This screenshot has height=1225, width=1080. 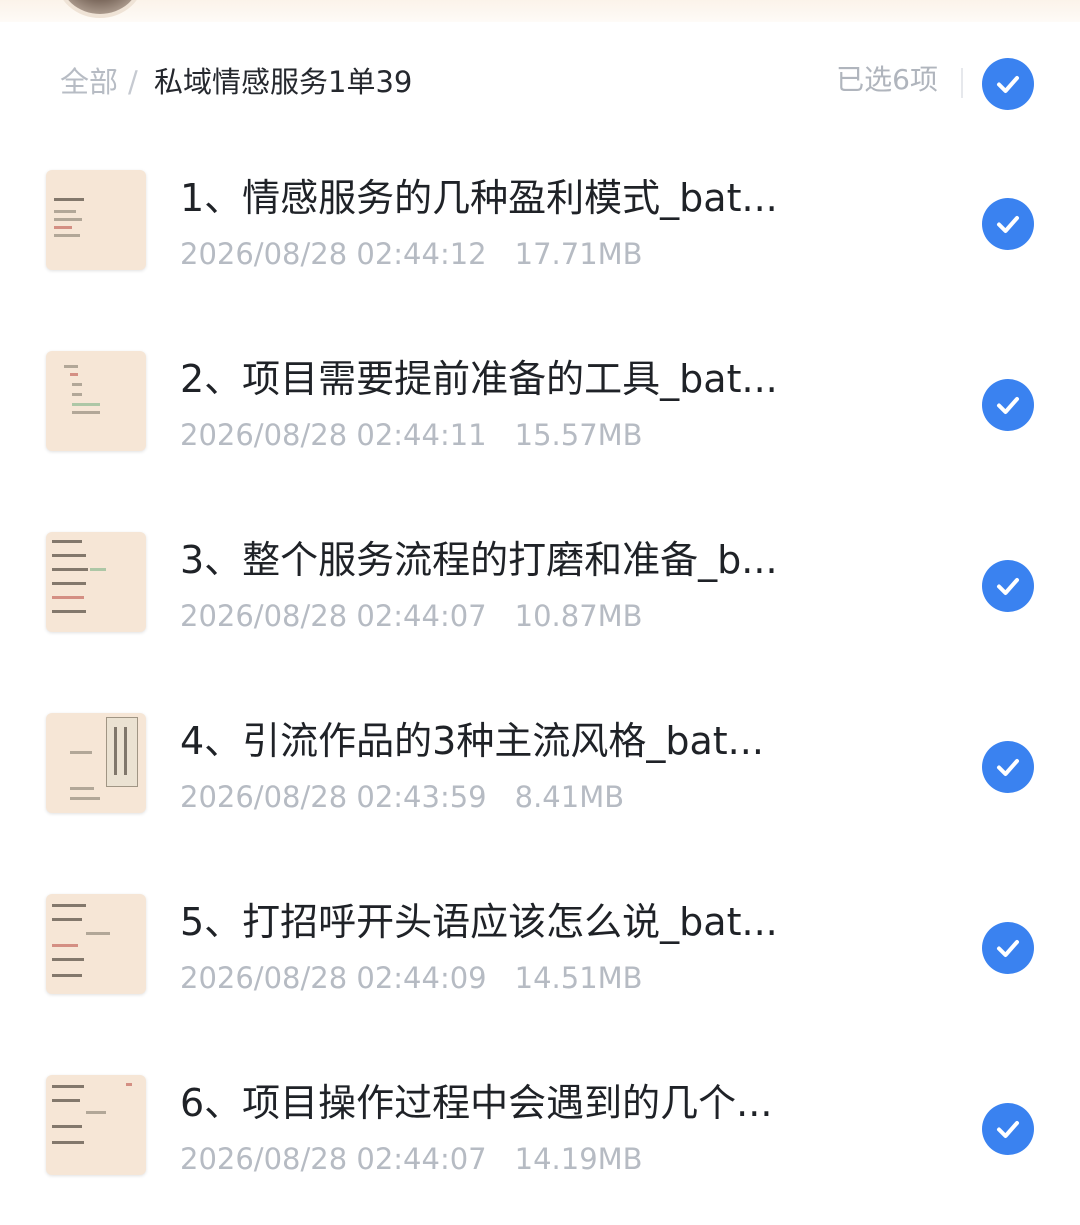 What do you see at coordinates (540, 11) in the screenshot?
I see `top-strip` at bounding box center [540, 11].